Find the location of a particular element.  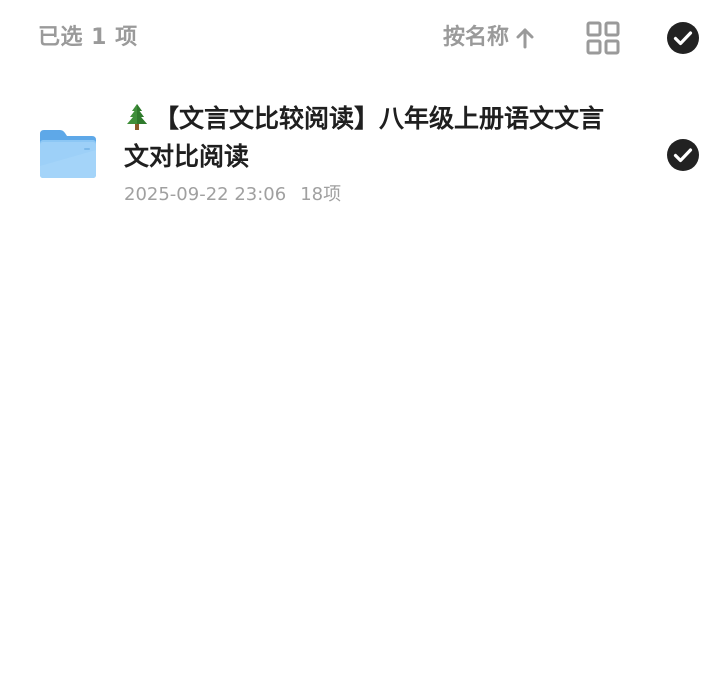

folder-icon is located at coordinates (68, 154).